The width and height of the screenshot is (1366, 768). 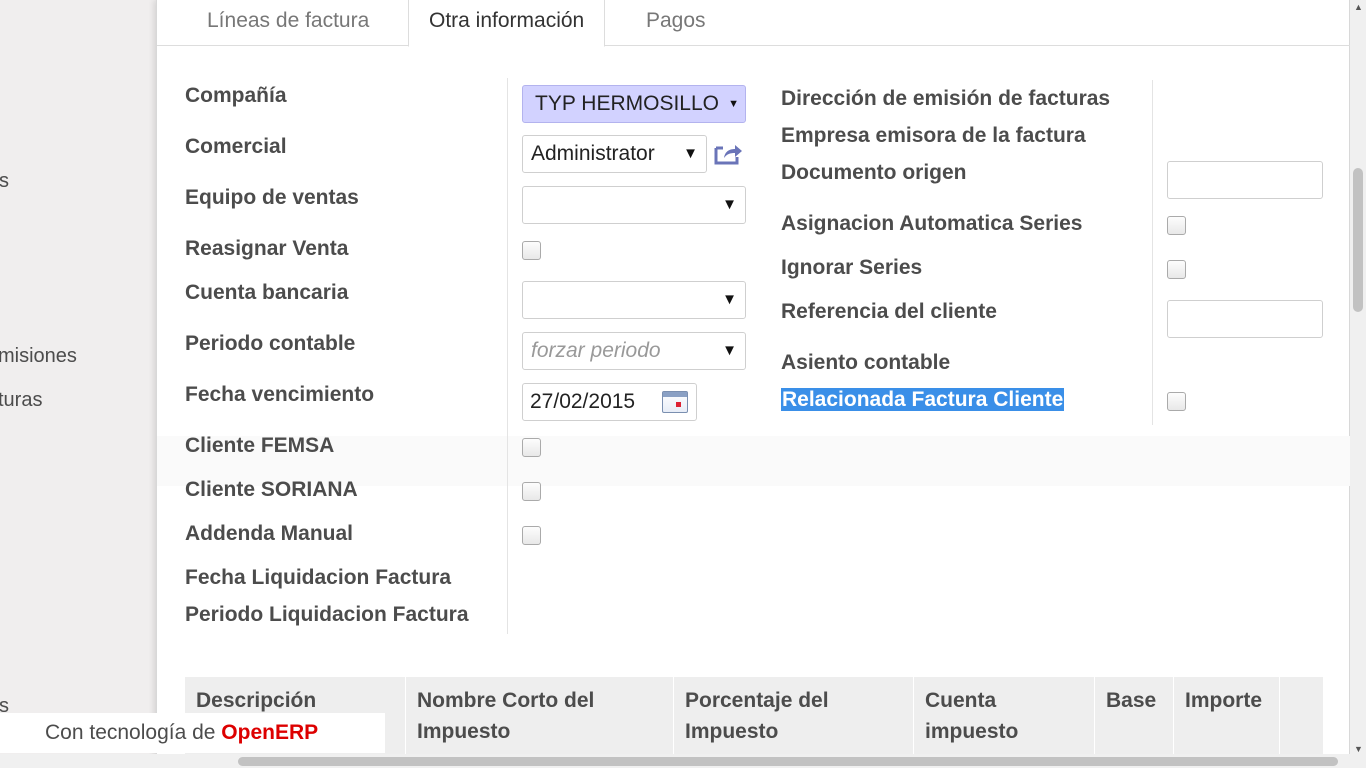 I want to click on column-header-base: Base, so click(x=1131, y=700).